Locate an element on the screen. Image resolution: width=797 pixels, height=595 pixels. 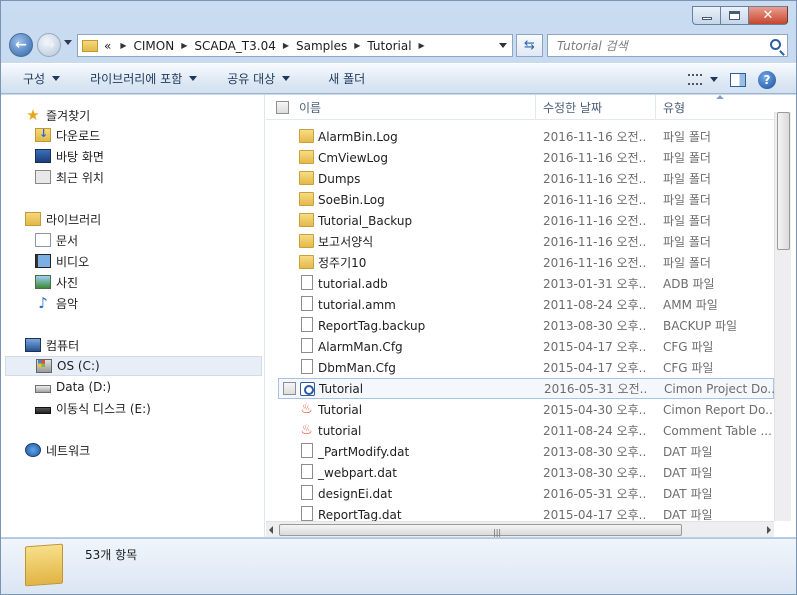
vertical-scroll-thumb is located at coordinates (783, 181).